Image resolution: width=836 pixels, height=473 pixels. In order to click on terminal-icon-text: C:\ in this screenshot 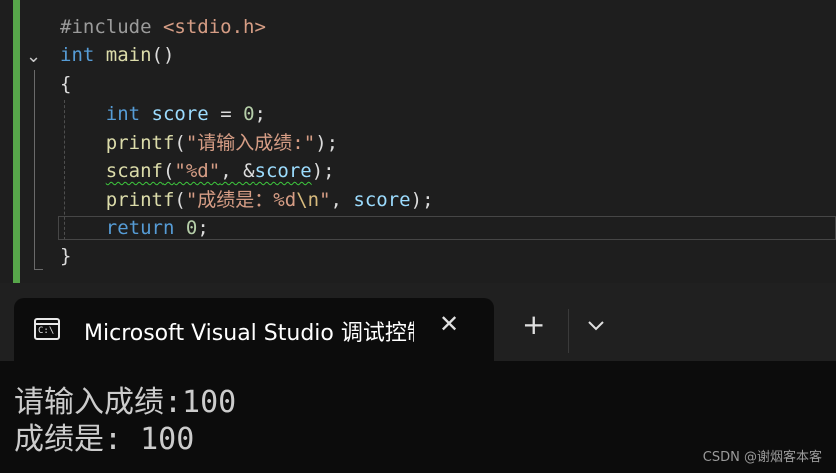, I will do `click(46, 331)`.